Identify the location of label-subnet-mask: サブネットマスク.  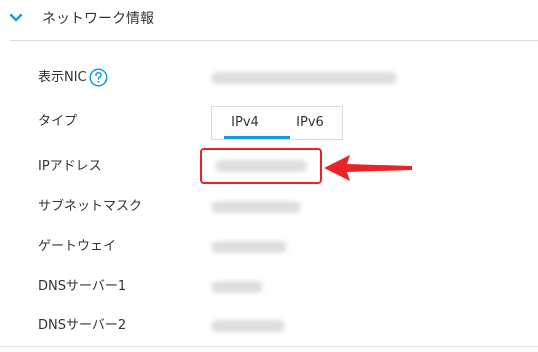
(90, 206).